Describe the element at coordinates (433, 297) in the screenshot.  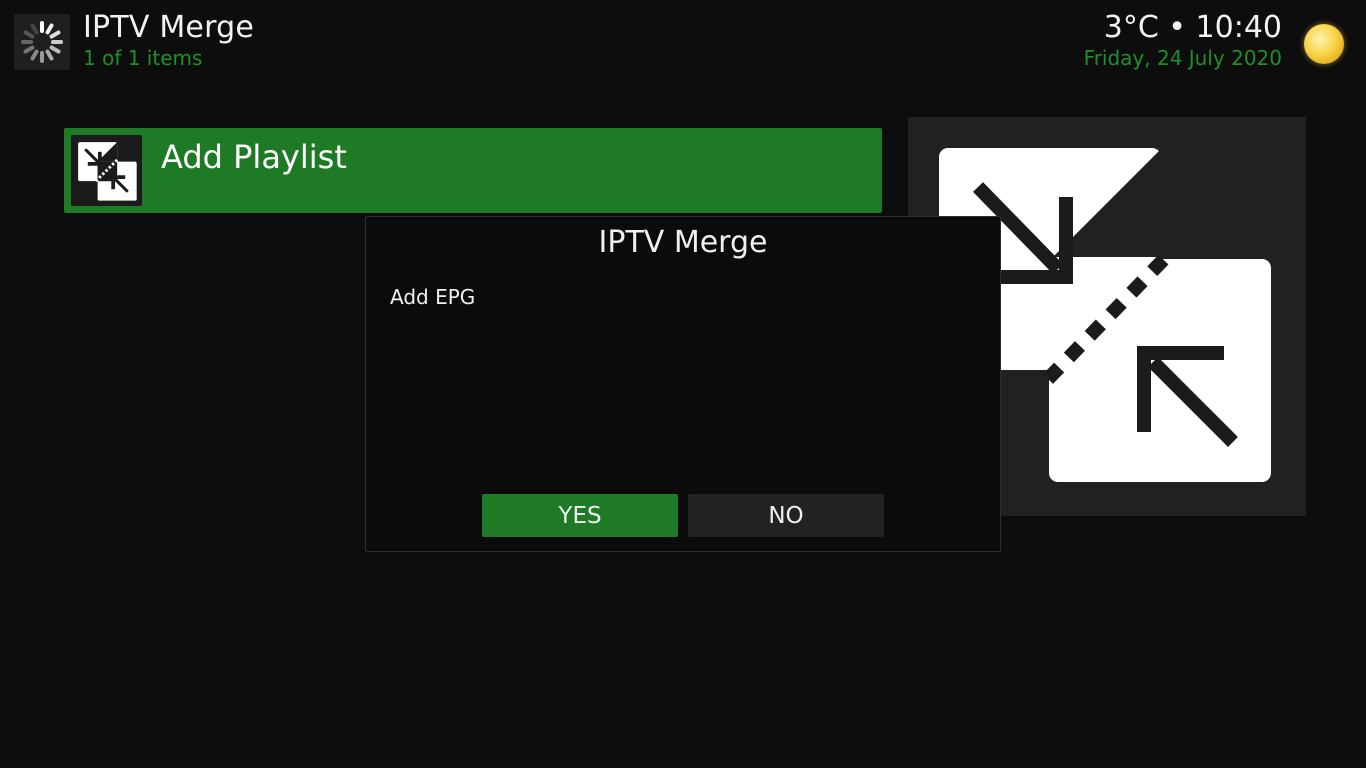
I see `dialog-message: Add EPG` at that location.